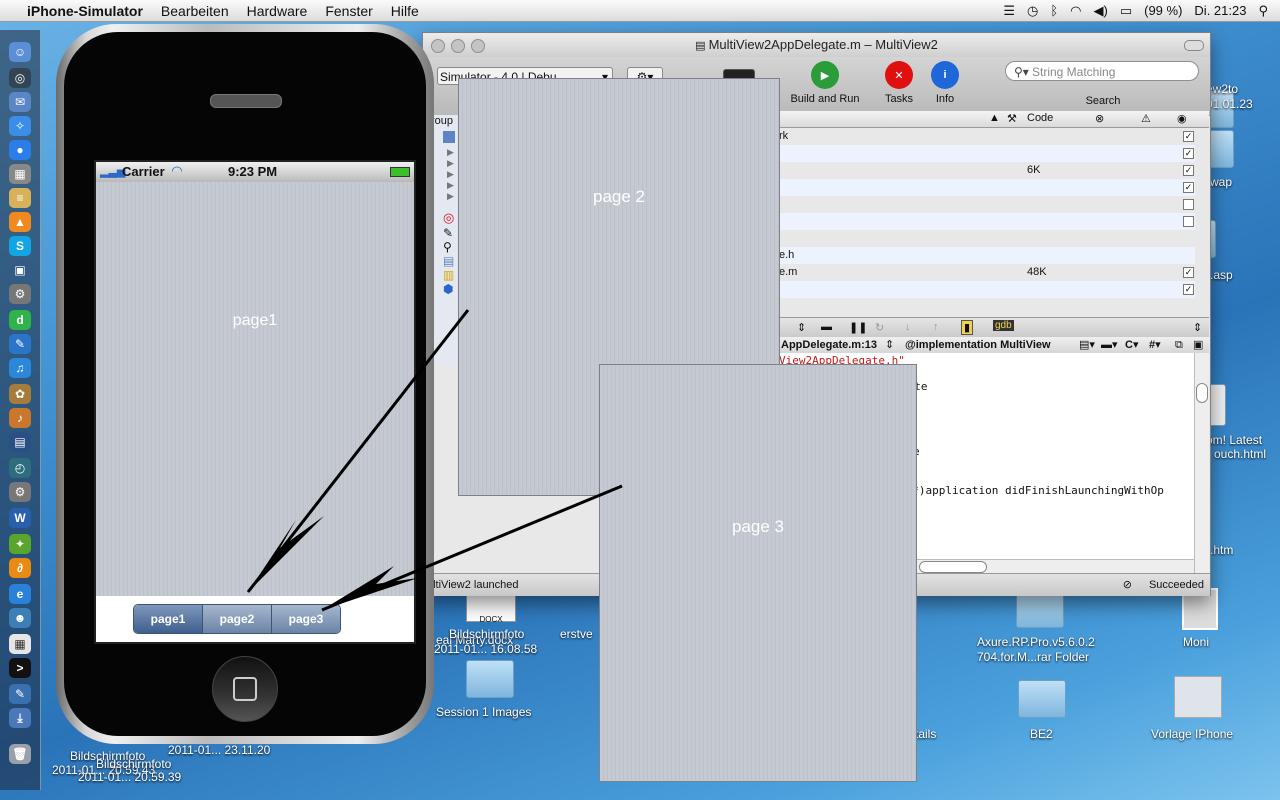  What do you see at coordinates (434, 460) in the screenshot?
I see `annotation-arrows` at bounding box center [434, 460].